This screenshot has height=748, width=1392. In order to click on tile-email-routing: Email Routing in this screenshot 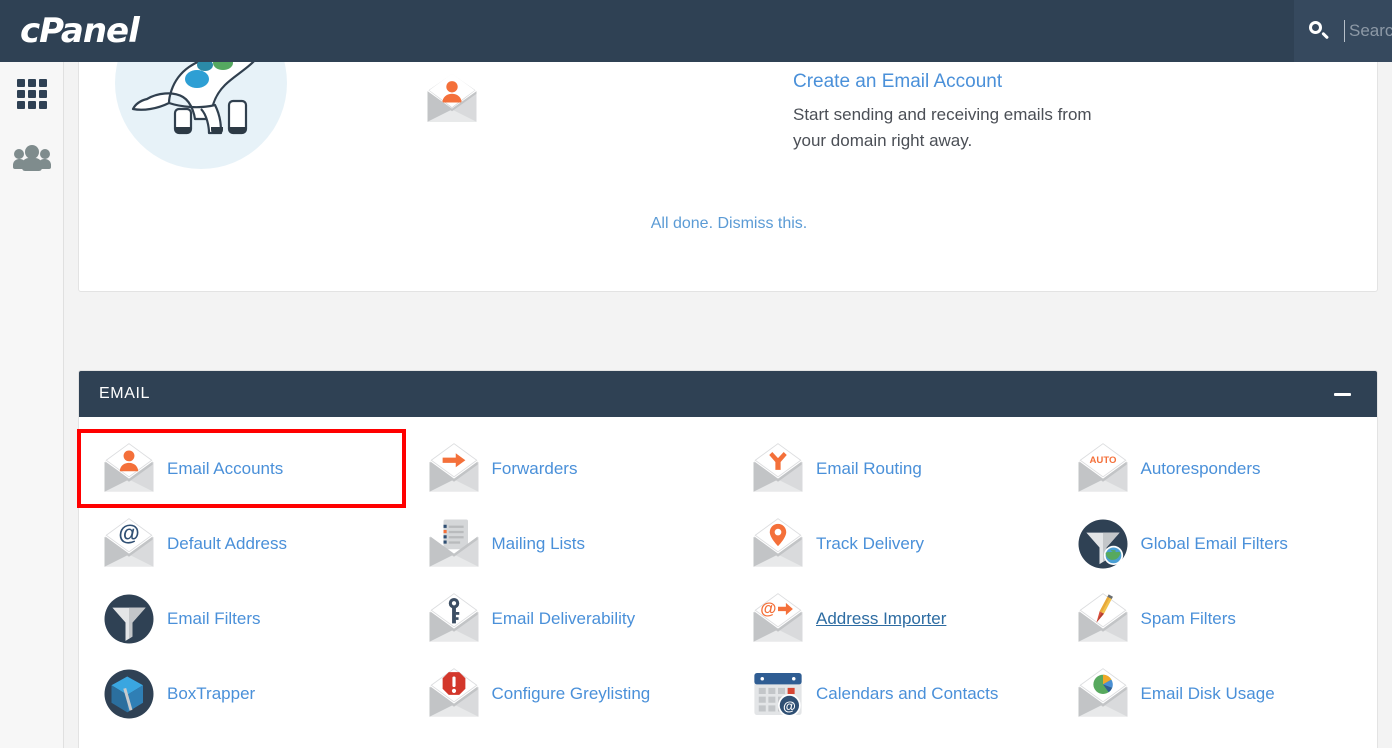, I will do `click(890, 468)`.